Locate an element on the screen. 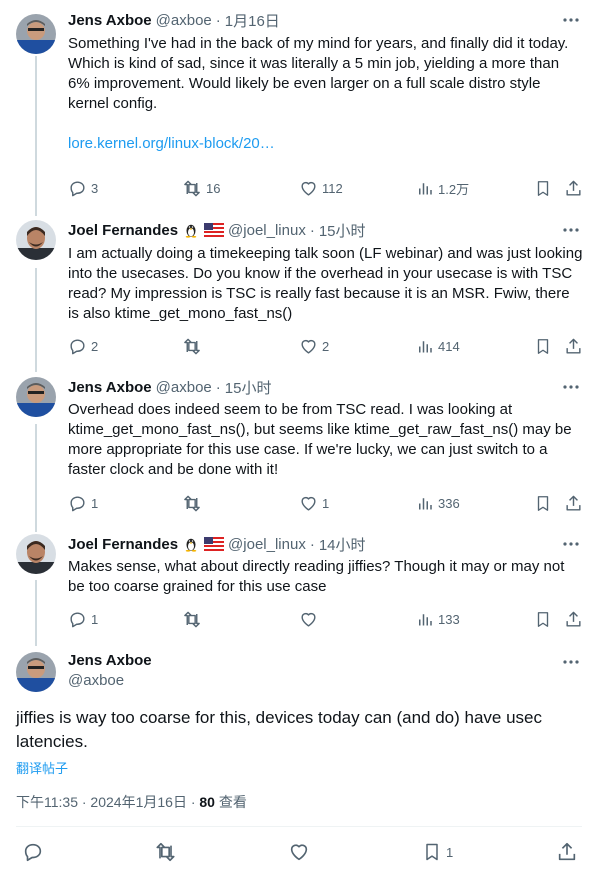  timestamp: 14小时 is located at coordinates (342, 544).